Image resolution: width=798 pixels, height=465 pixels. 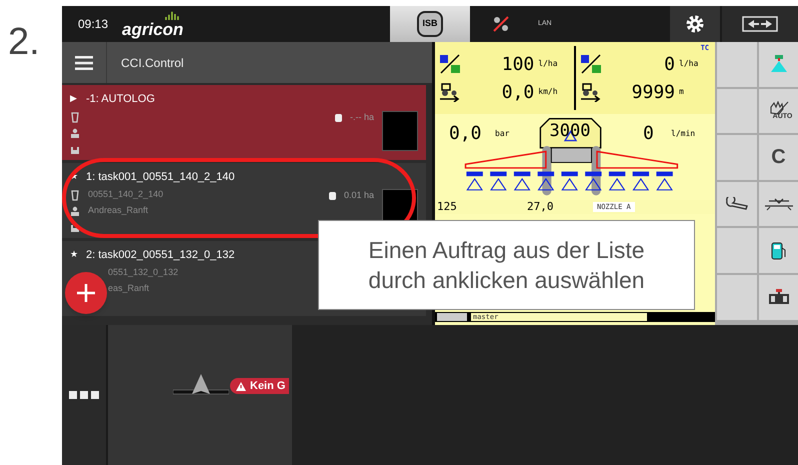 I want to click on softkey: C, so click(x=778, y=157).